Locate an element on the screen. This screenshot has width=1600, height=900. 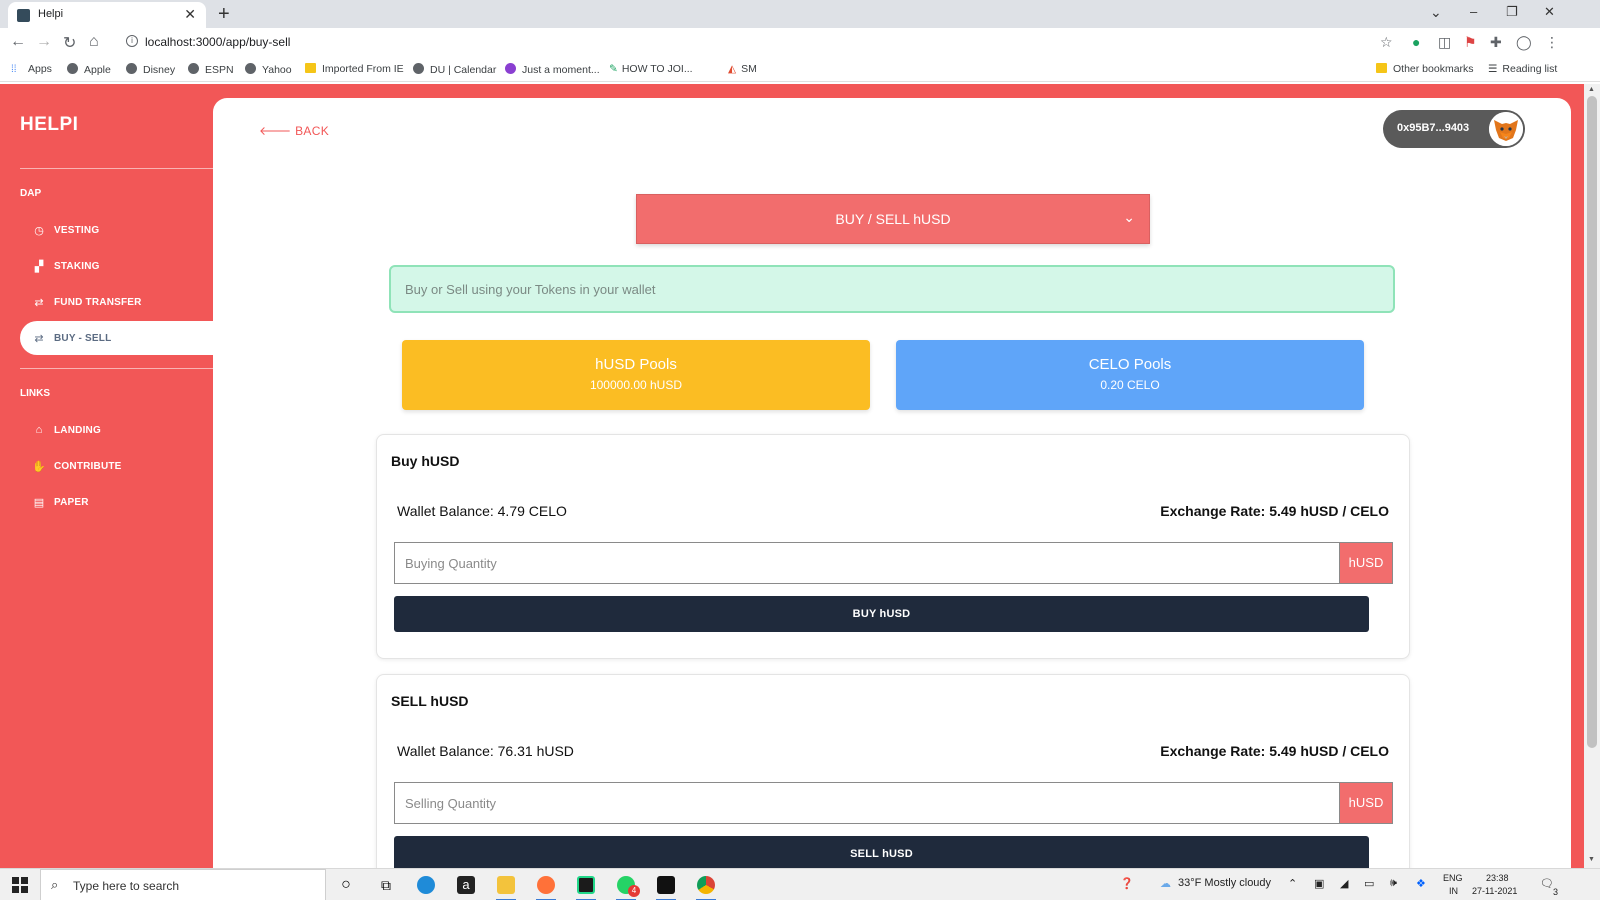
sidebar-item-label: PAPER is located at coordinates (71, 502).